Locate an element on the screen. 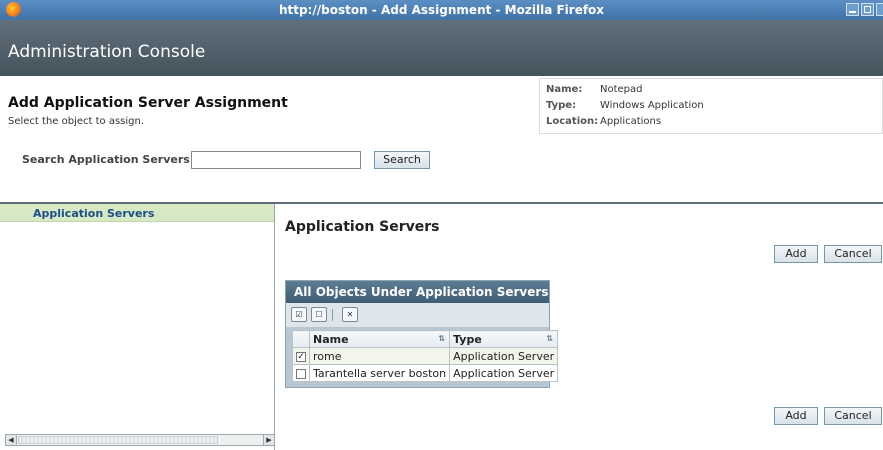  content-title: Application Servers is located at coordinates (362, 227).